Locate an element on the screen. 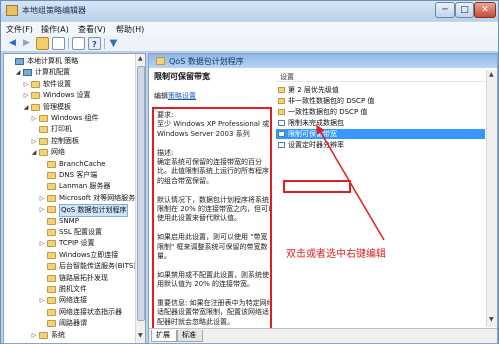 This screenshot has height=344, width=499. description-line: 配器时就会忽略此设置。 is located at coordinates (195, 321).